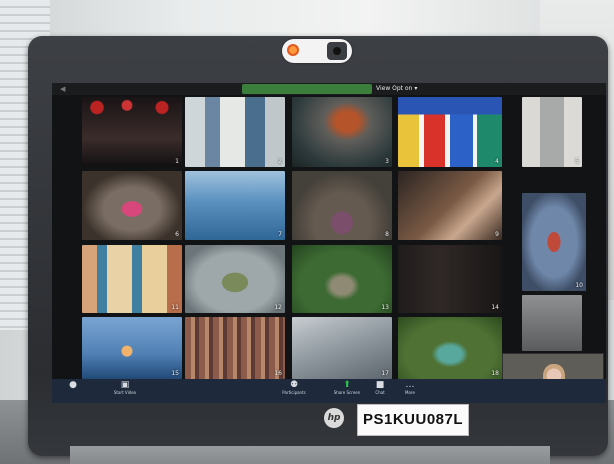 This screenshot has width=614, height=464. Describe the element at coordinates (387, 161) in the screenshot. I see `tile-number: 3` at that location.